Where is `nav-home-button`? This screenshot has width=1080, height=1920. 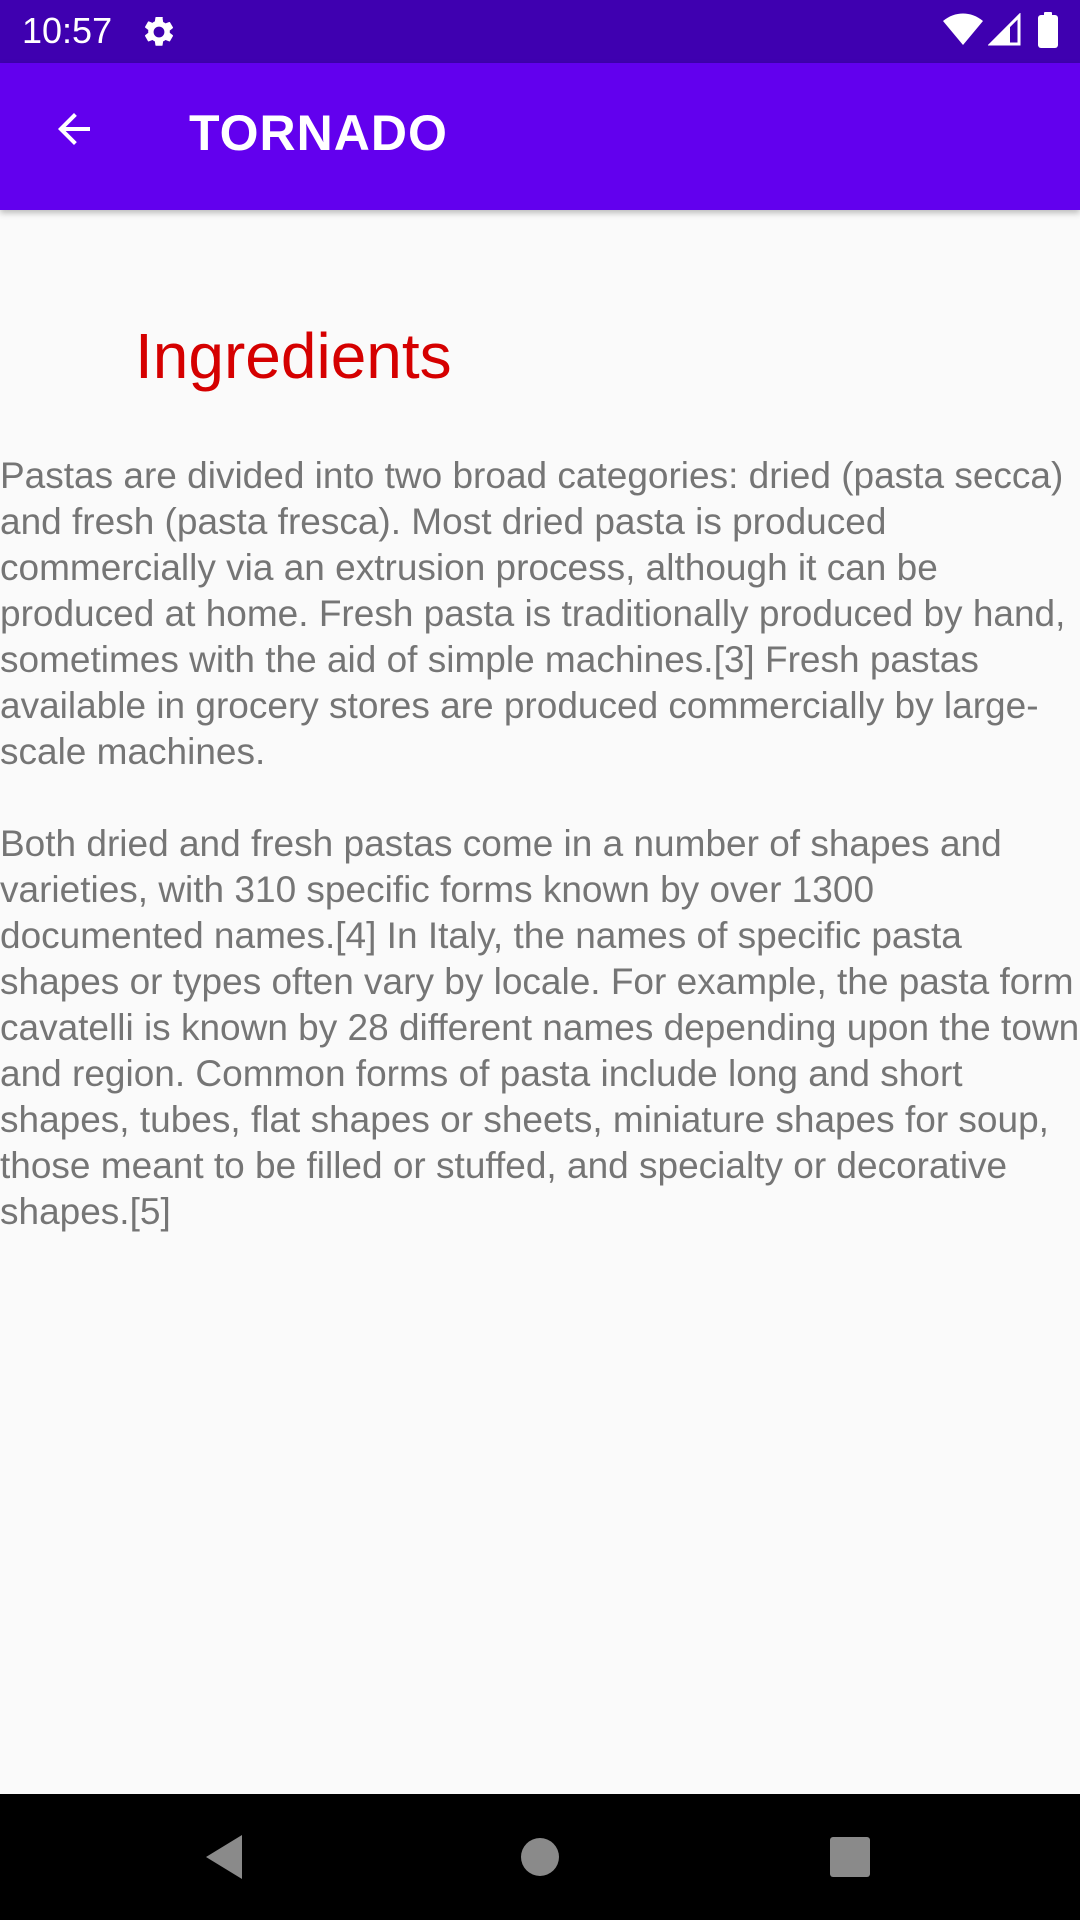 nav-home-button is located at coordinates (540, 1857).